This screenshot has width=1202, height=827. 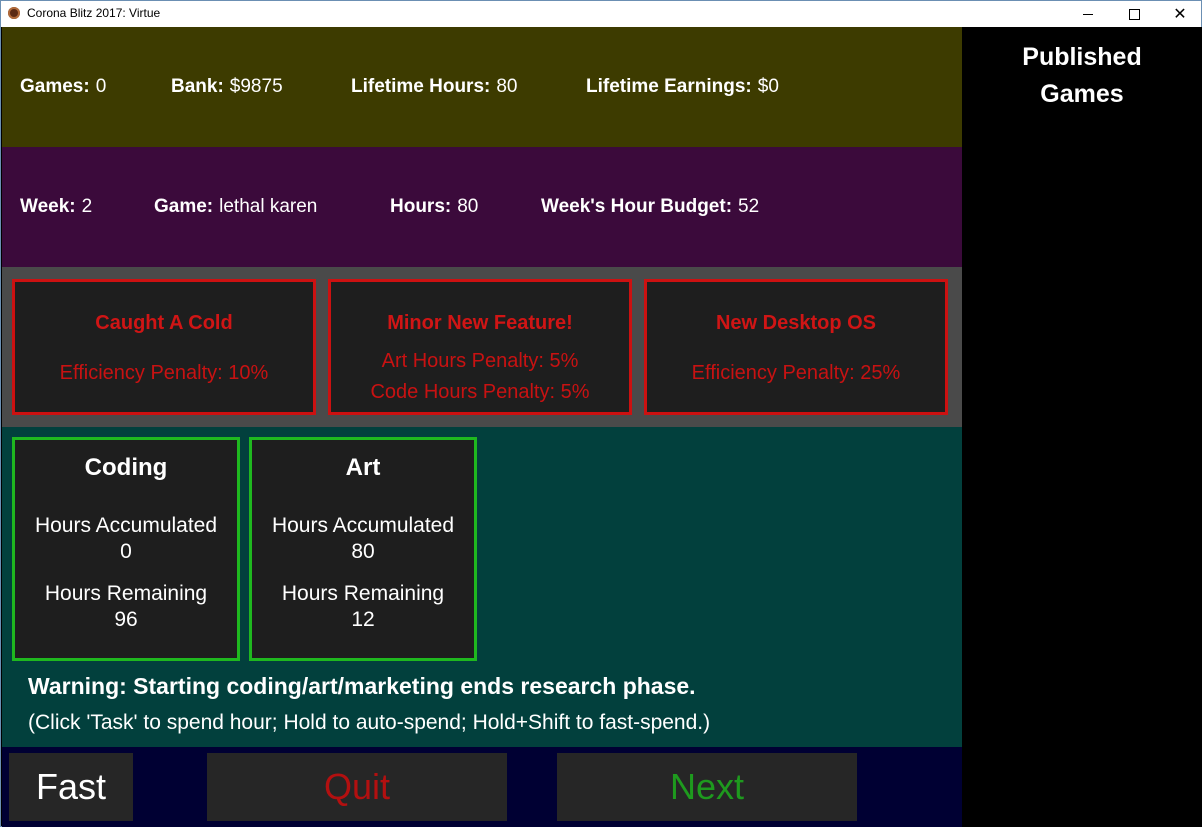 I want to click on bank-value: $9875, so click(x=256, y=86).